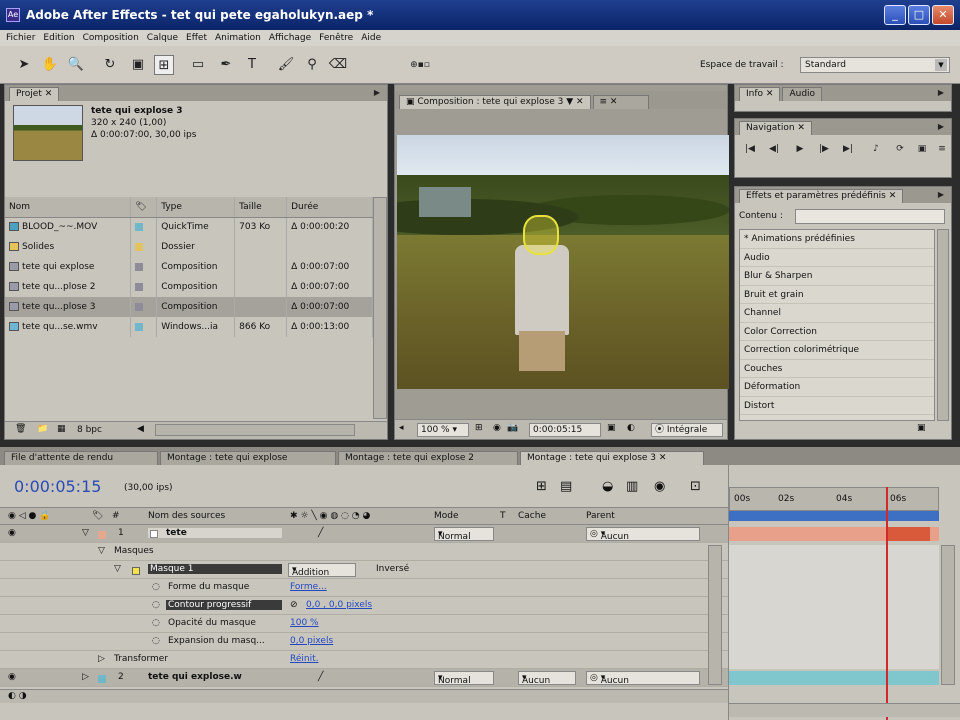 Image resolution: width=960 pixels, height=720 pixels. Describe the element at coordinates (110, 65) in the screenshot. I see `rotate-tool-icon: ↻` at that location.